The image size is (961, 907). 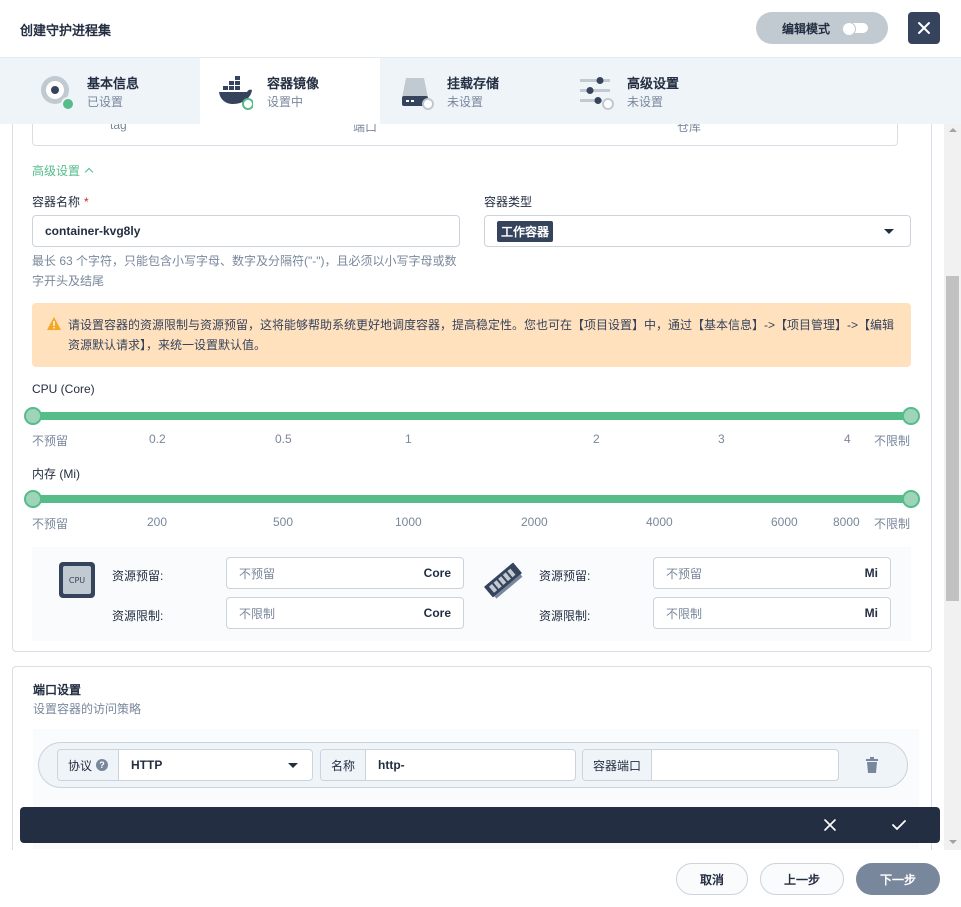 What do you see at coordinates (565, 616) in the screenshot?
I see `memory-limit-label: 资源限制:` at bounding box center [565, 616].